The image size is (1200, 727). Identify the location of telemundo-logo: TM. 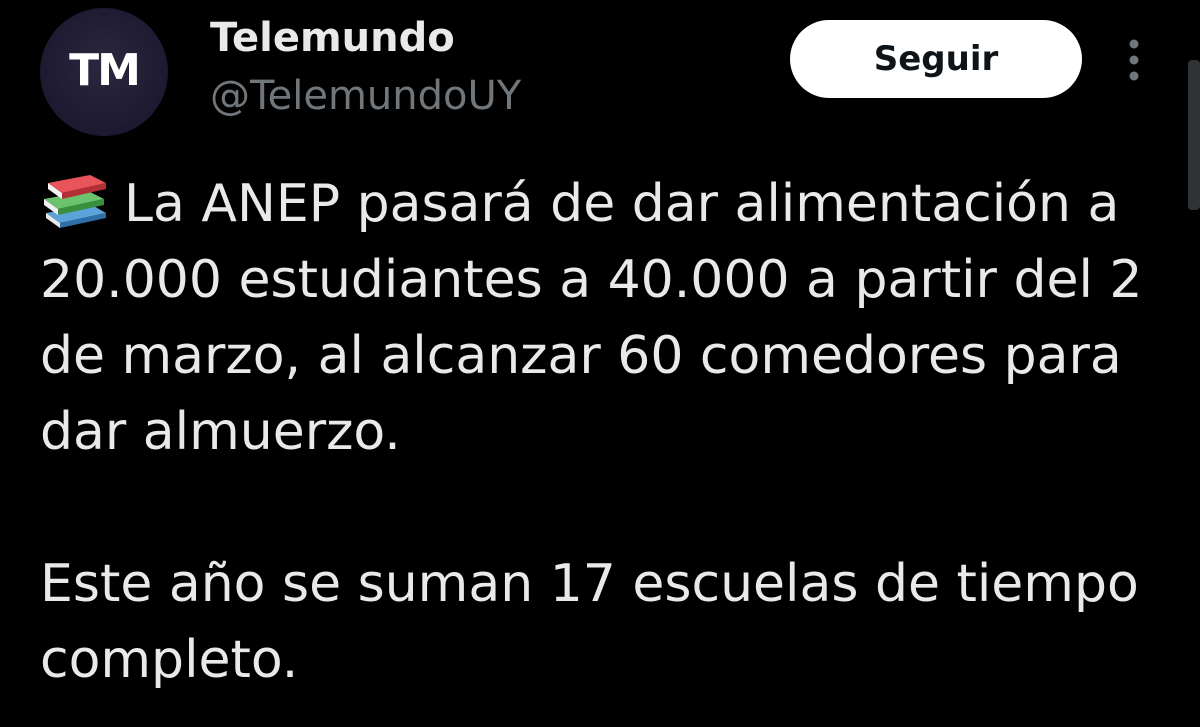
(105, 70).